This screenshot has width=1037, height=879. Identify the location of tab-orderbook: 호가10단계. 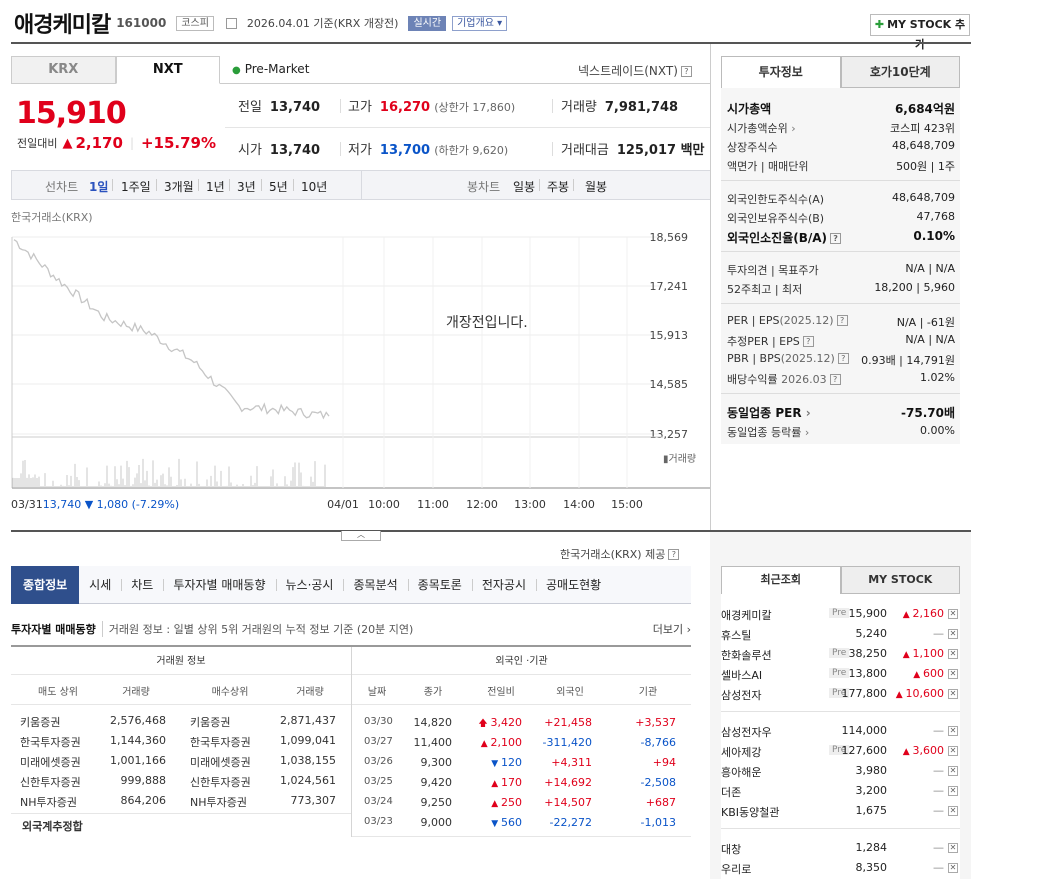
(900, 72).